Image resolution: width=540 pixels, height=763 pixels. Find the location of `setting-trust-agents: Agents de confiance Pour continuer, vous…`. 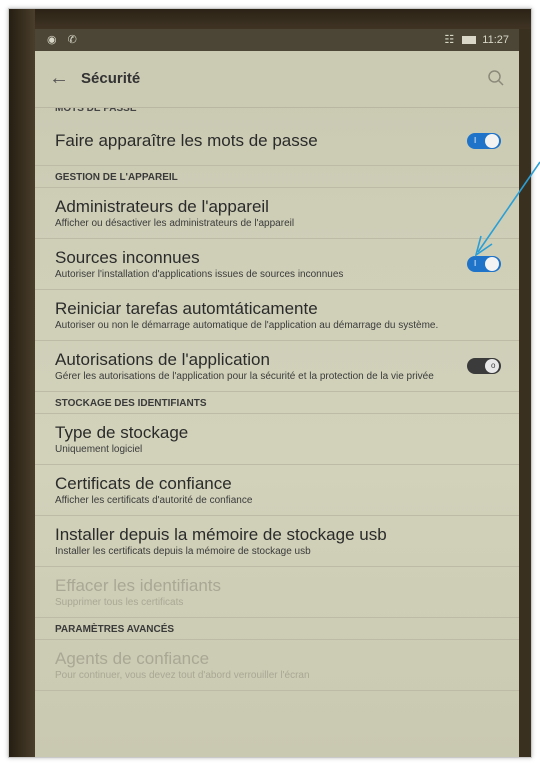

setting-trust-agents: Agents de confiance Pour continuer, vous… is located at coordinates (277, 665).